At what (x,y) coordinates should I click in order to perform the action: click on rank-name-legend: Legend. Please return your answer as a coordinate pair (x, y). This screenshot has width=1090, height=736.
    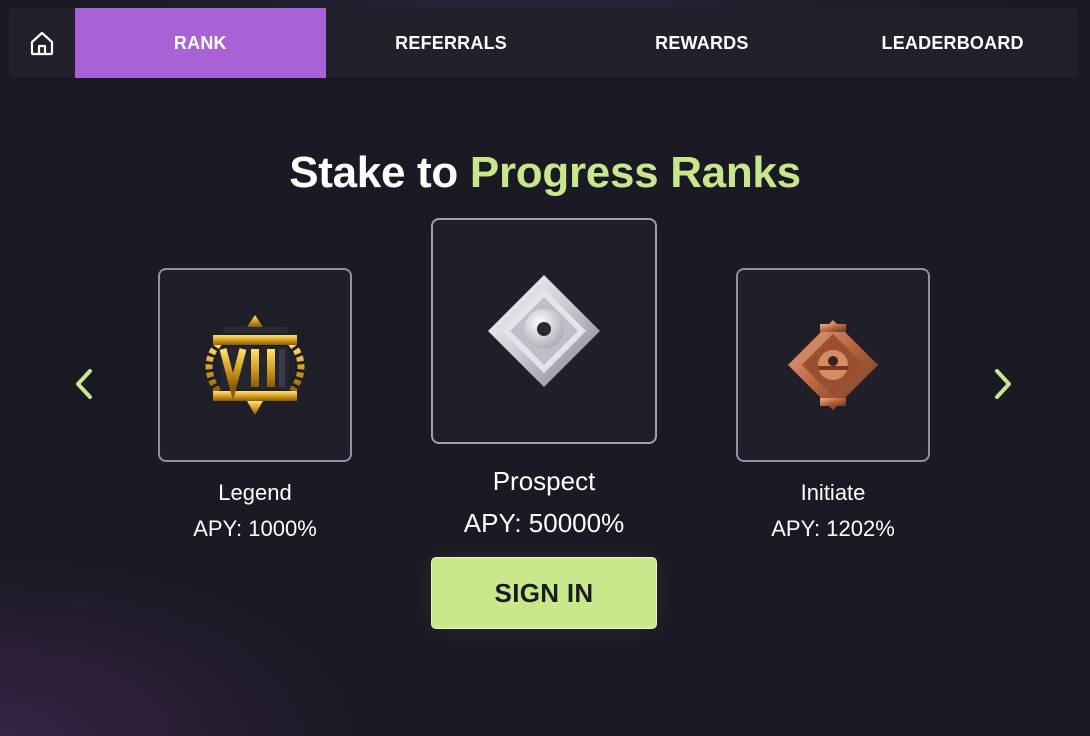
    Looking at the image, I should click on (255, 492).